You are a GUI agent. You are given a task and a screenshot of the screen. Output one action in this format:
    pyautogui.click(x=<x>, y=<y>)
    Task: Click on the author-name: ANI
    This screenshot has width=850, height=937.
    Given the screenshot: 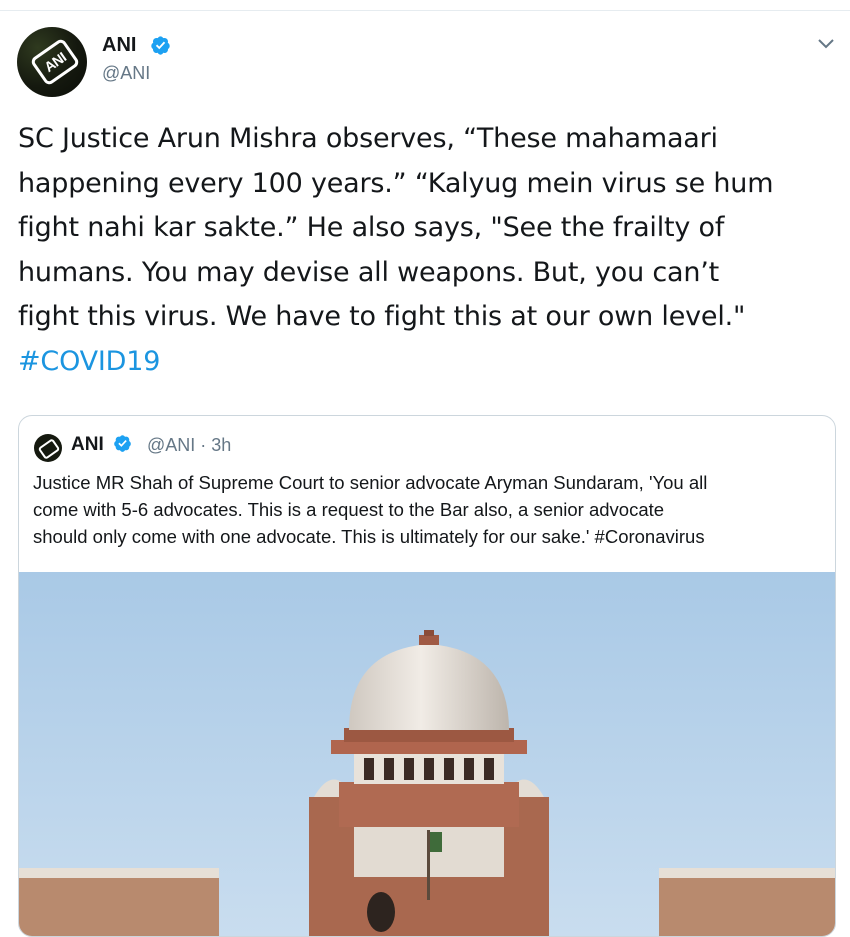 What is the action you would take?
    pyautogui.click(x=119, y=45)
    